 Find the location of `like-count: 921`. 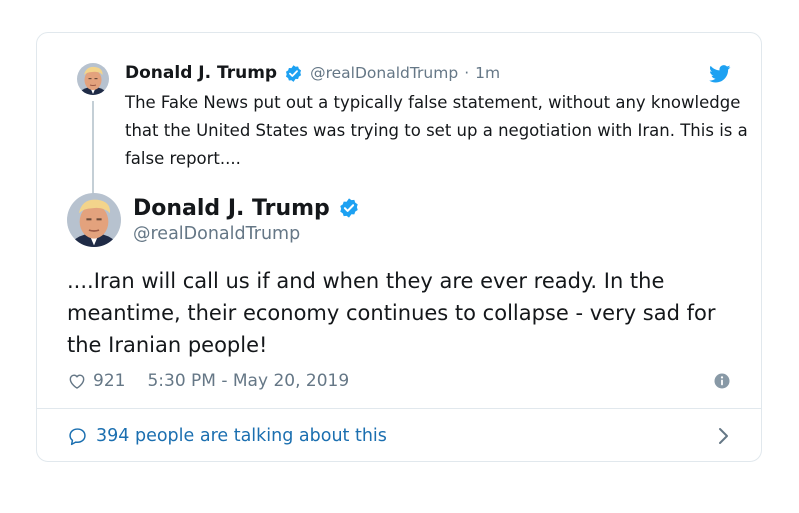

like-count: 921 is located at coordinates (109, 381).